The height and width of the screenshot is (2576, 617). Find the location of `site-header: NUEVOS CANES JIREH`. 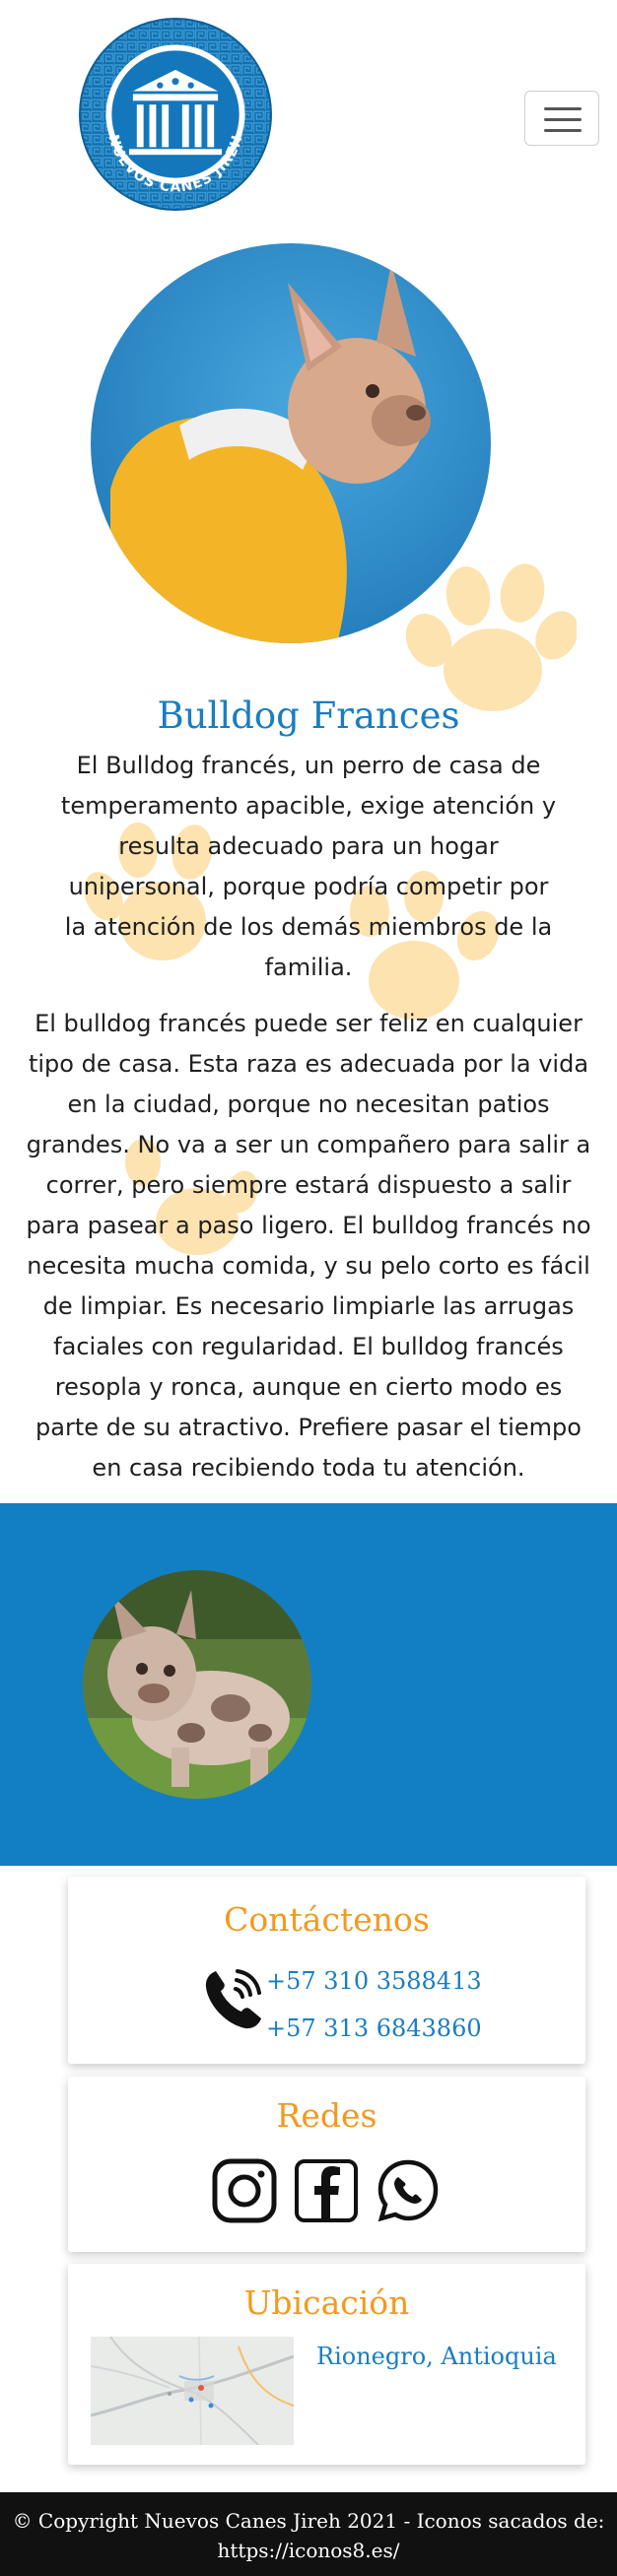

site-header: NUEVOS CANES JIREH is located at coordinates (308, 115).